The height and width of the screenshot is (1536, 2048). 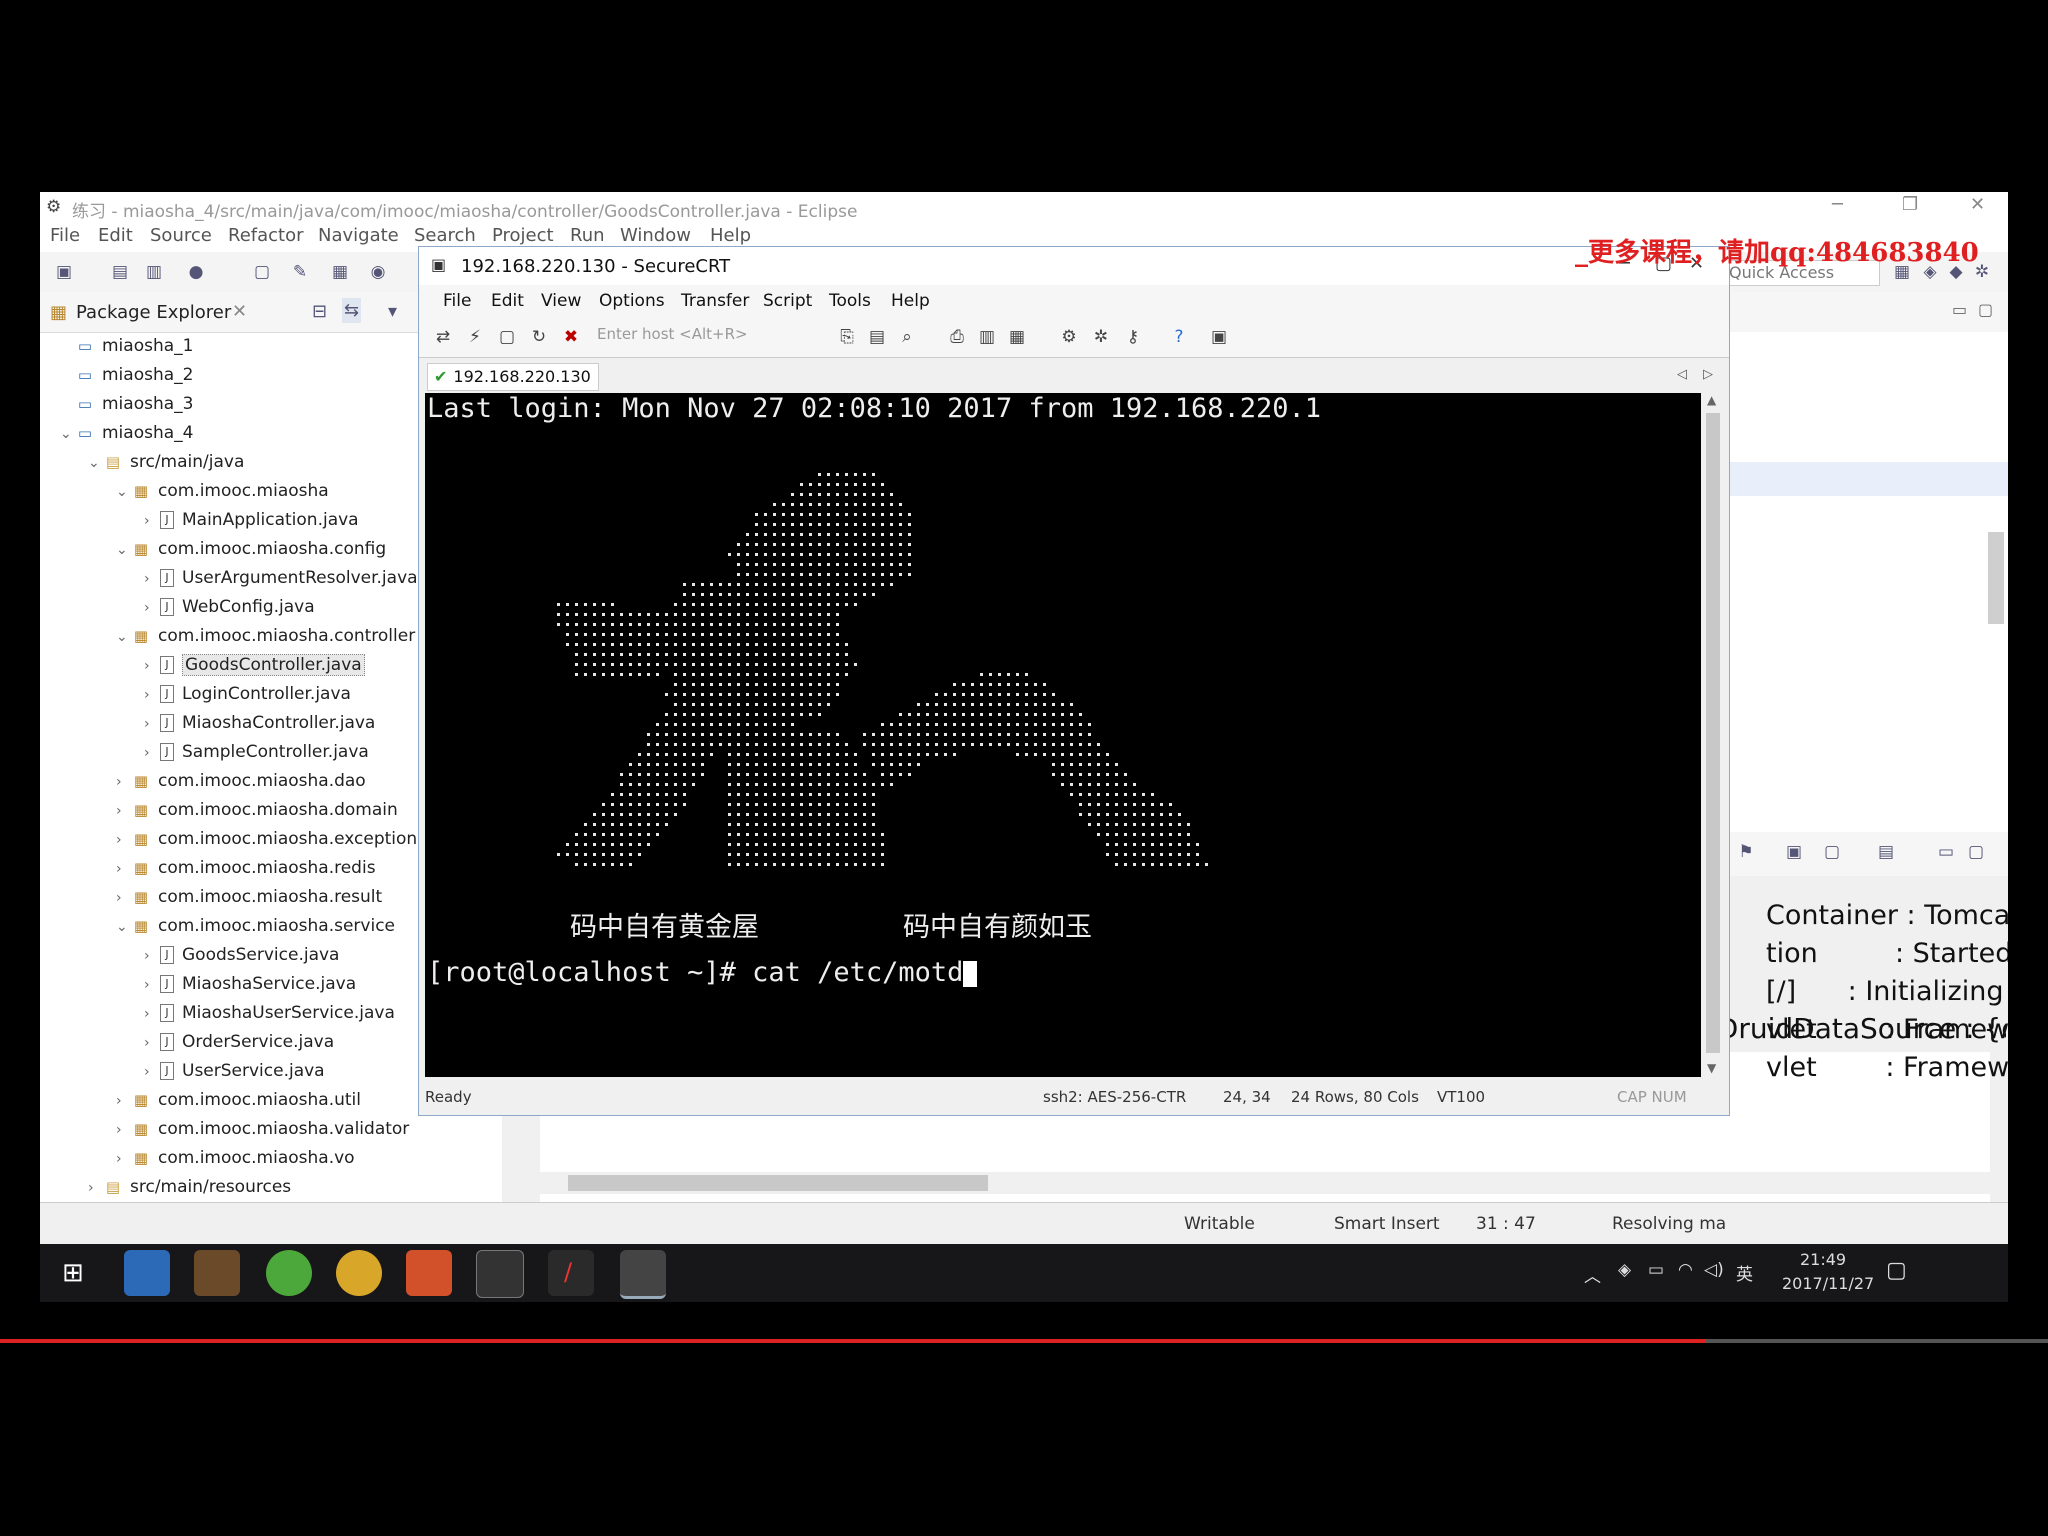 What do you see at coordinates (120, 272) in the screenshot?
I see `save-icon: ▤` at bounding box center [120, 272].